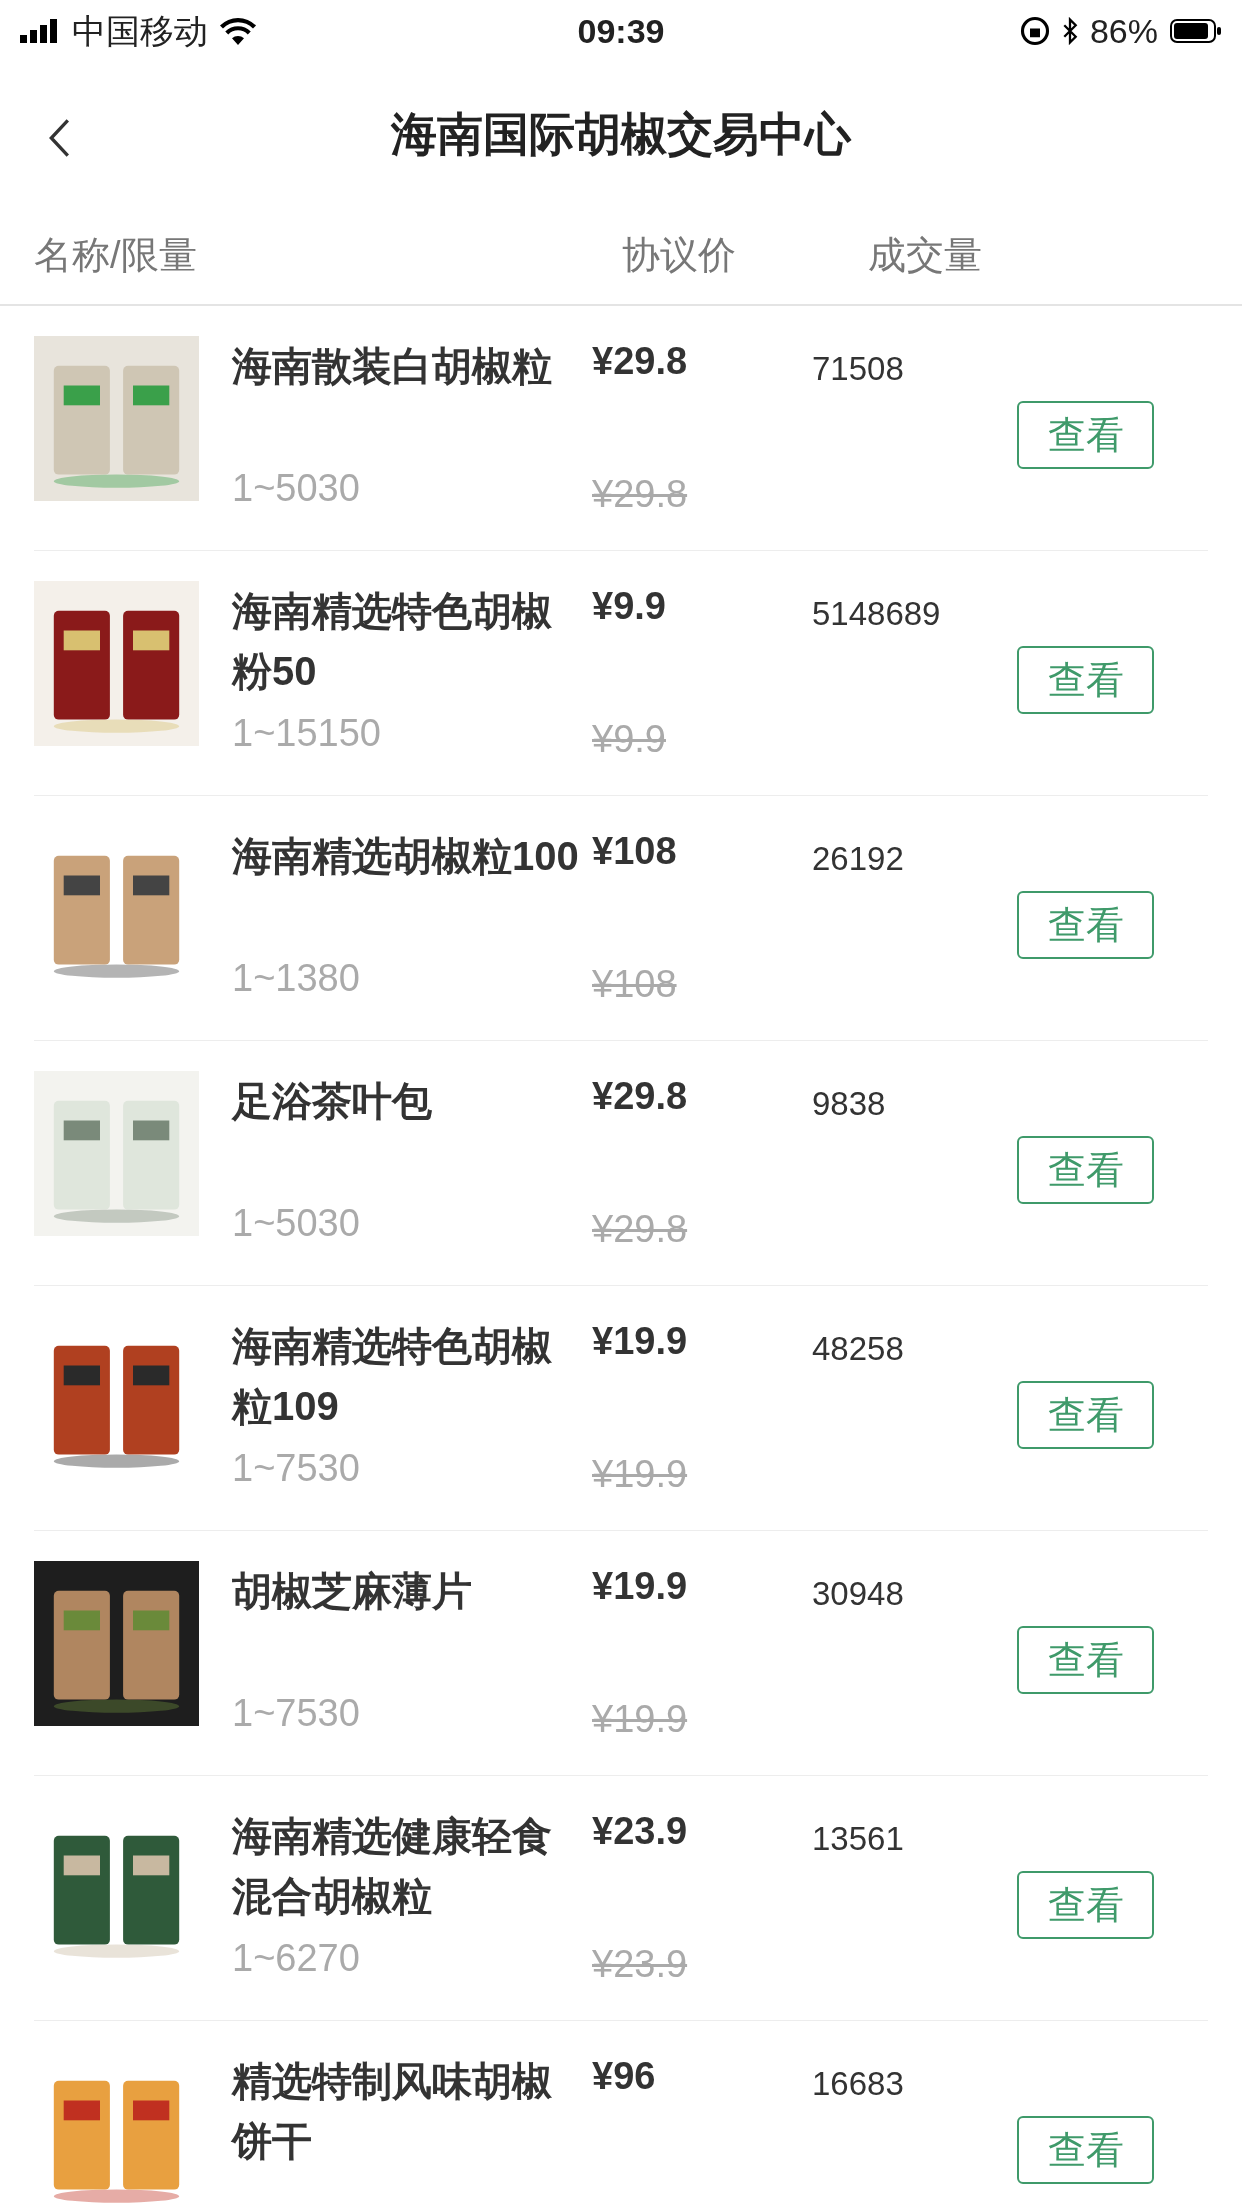  I want to click on purchase-limit: 1~6270, so click(296, 1958).